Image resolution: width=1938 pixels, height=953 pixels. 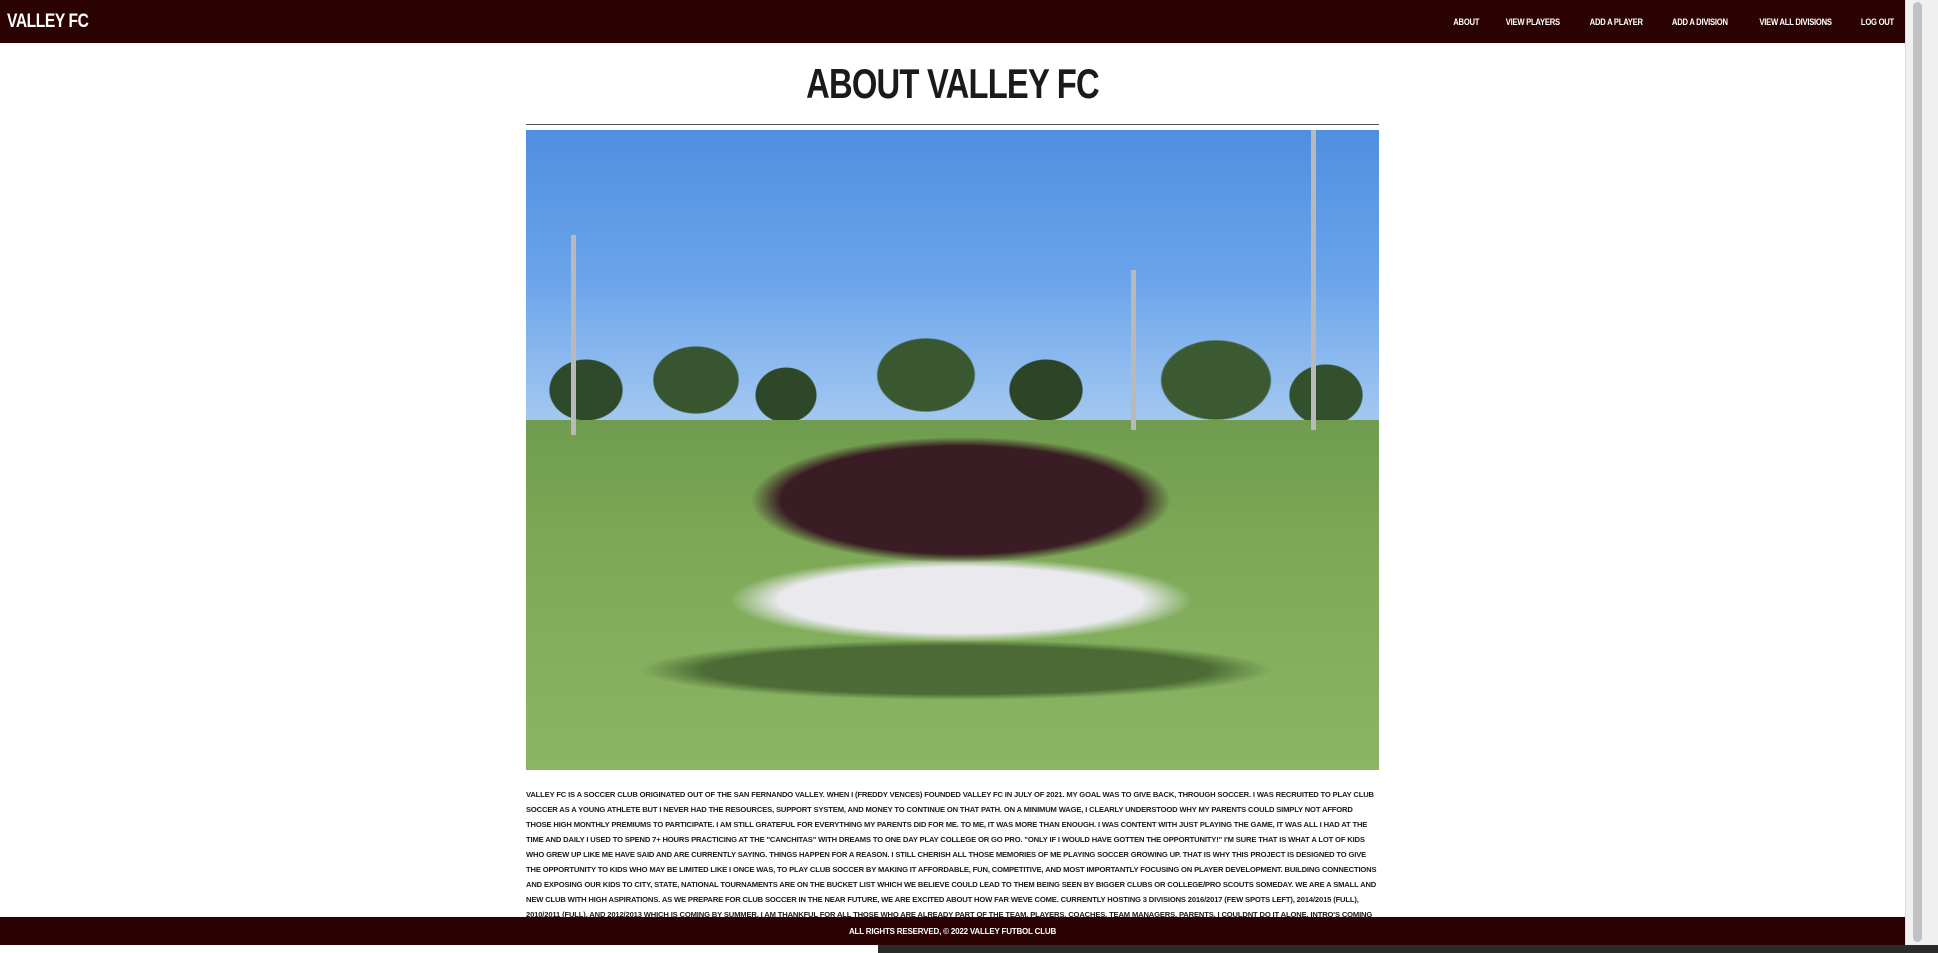 I want to click on nav-link-view-players: VIEW PLAYERS, so click(x=1533, y=22).